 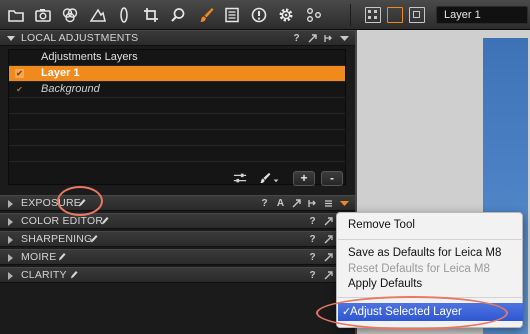 What do you see at coordinates (178, 15) in the screenshot?
I see `search-icon` at bounding box center [178, 15].